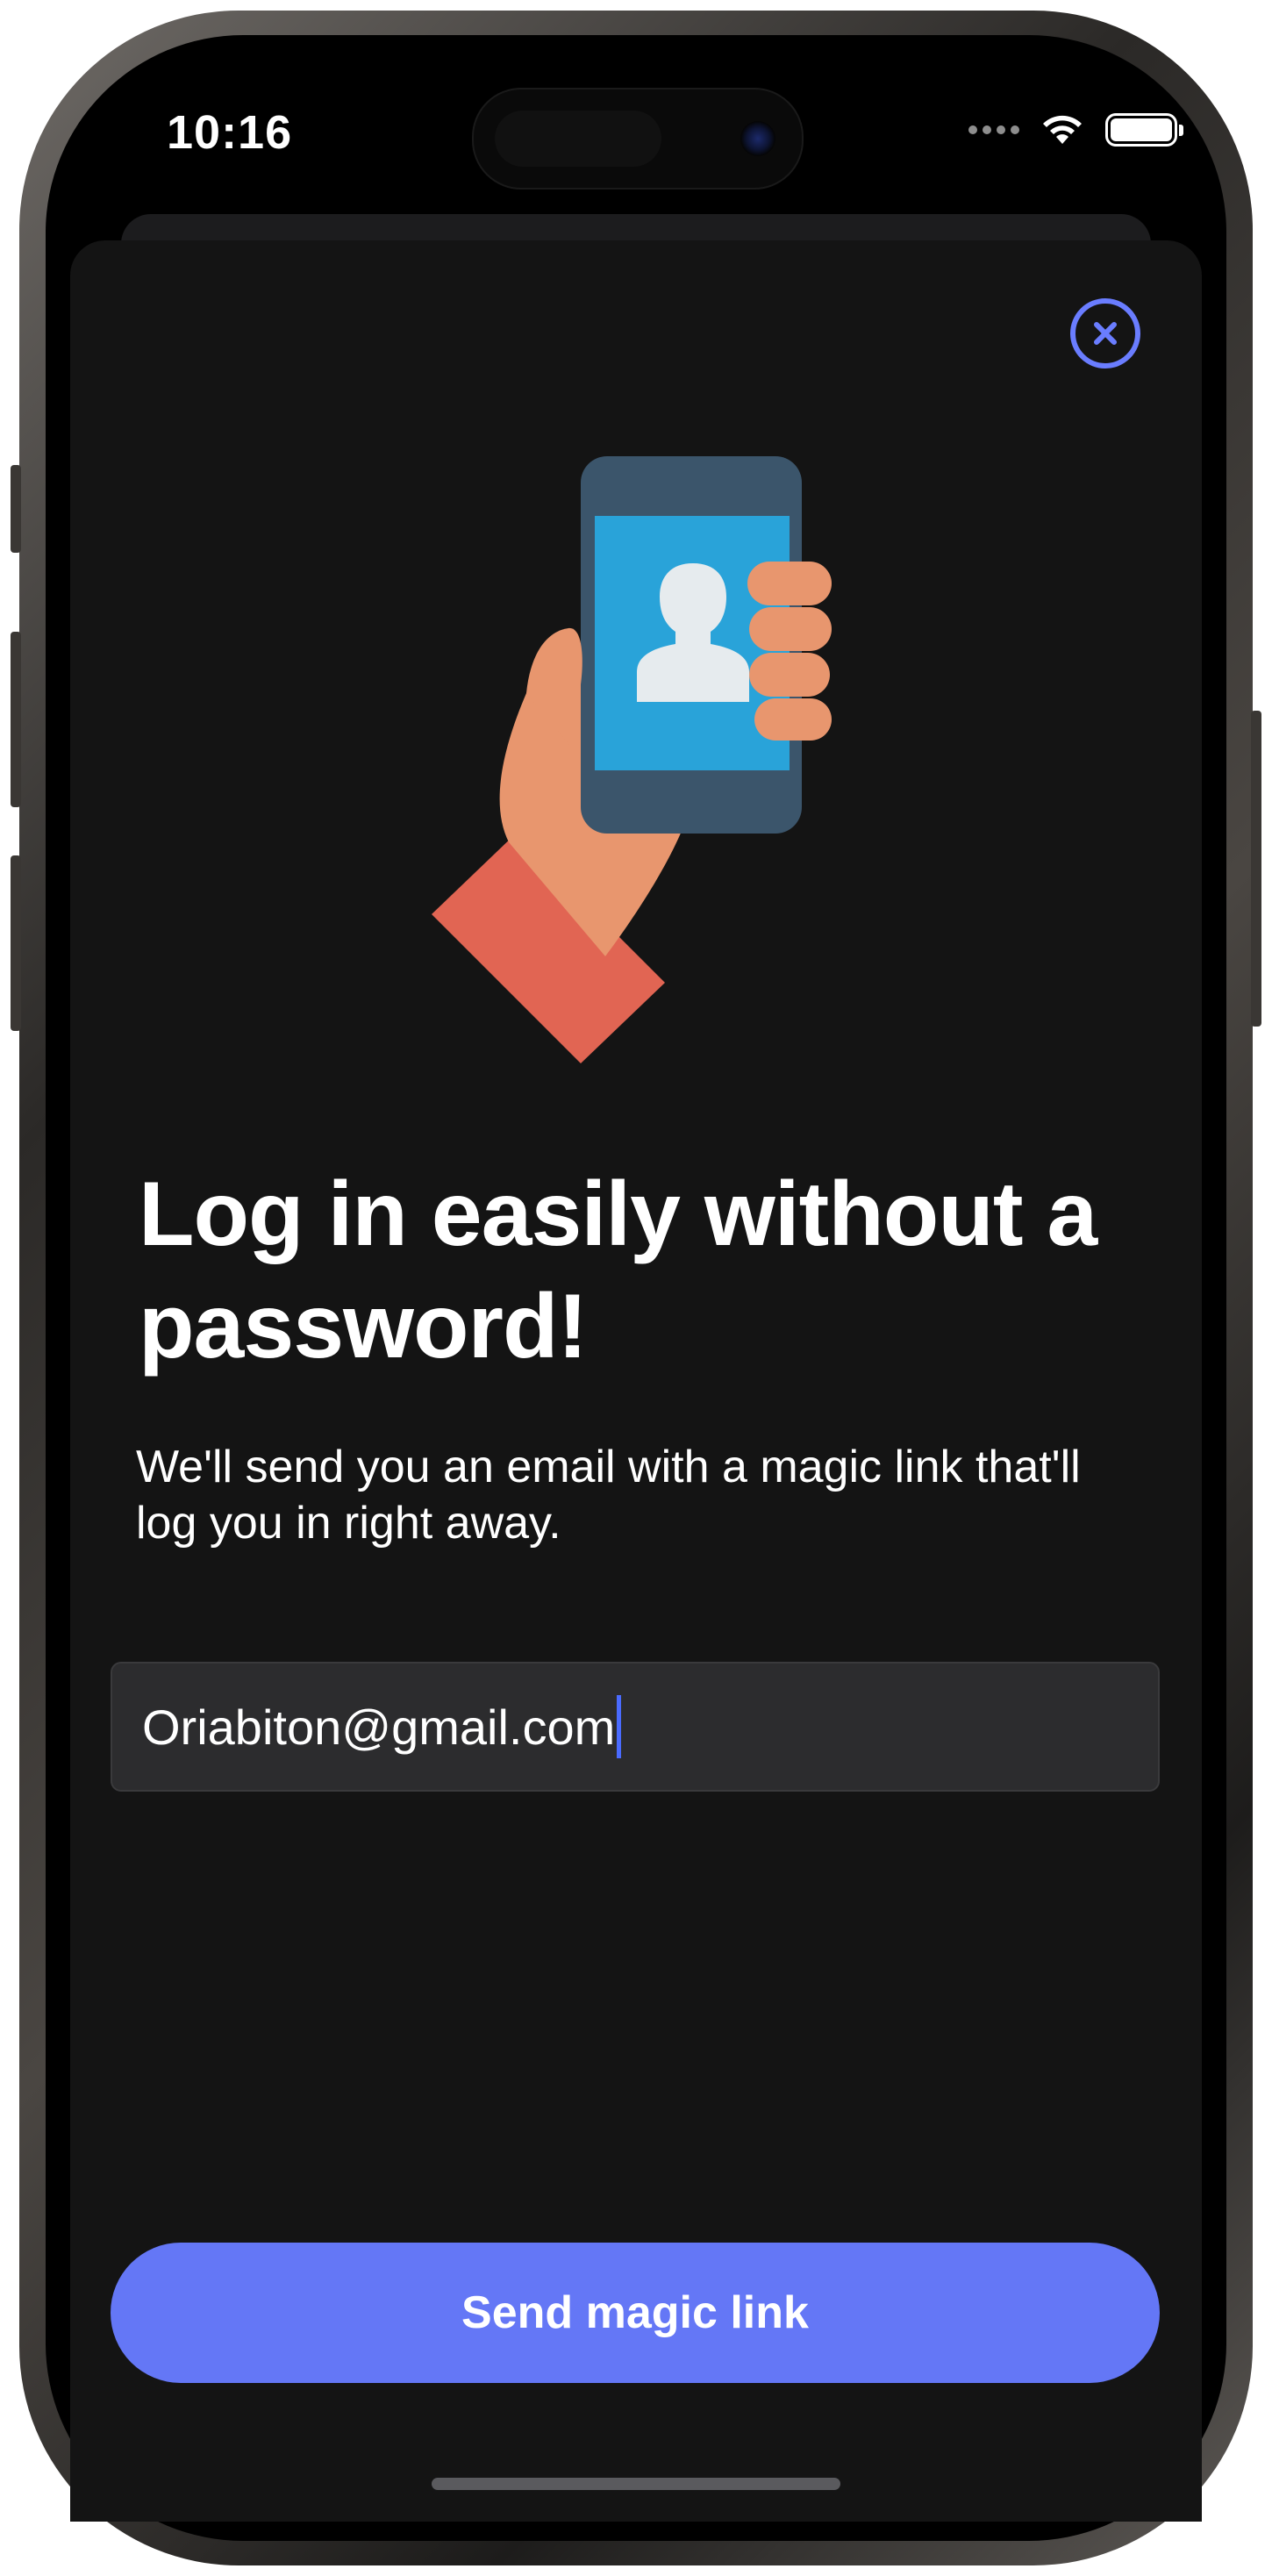 The width and height of the screenshot is (1272, 2576). What do you see at coordinates (993, 129) in the screenshot?
I see `signal-dots-icon` at bounding box center [993, 129].